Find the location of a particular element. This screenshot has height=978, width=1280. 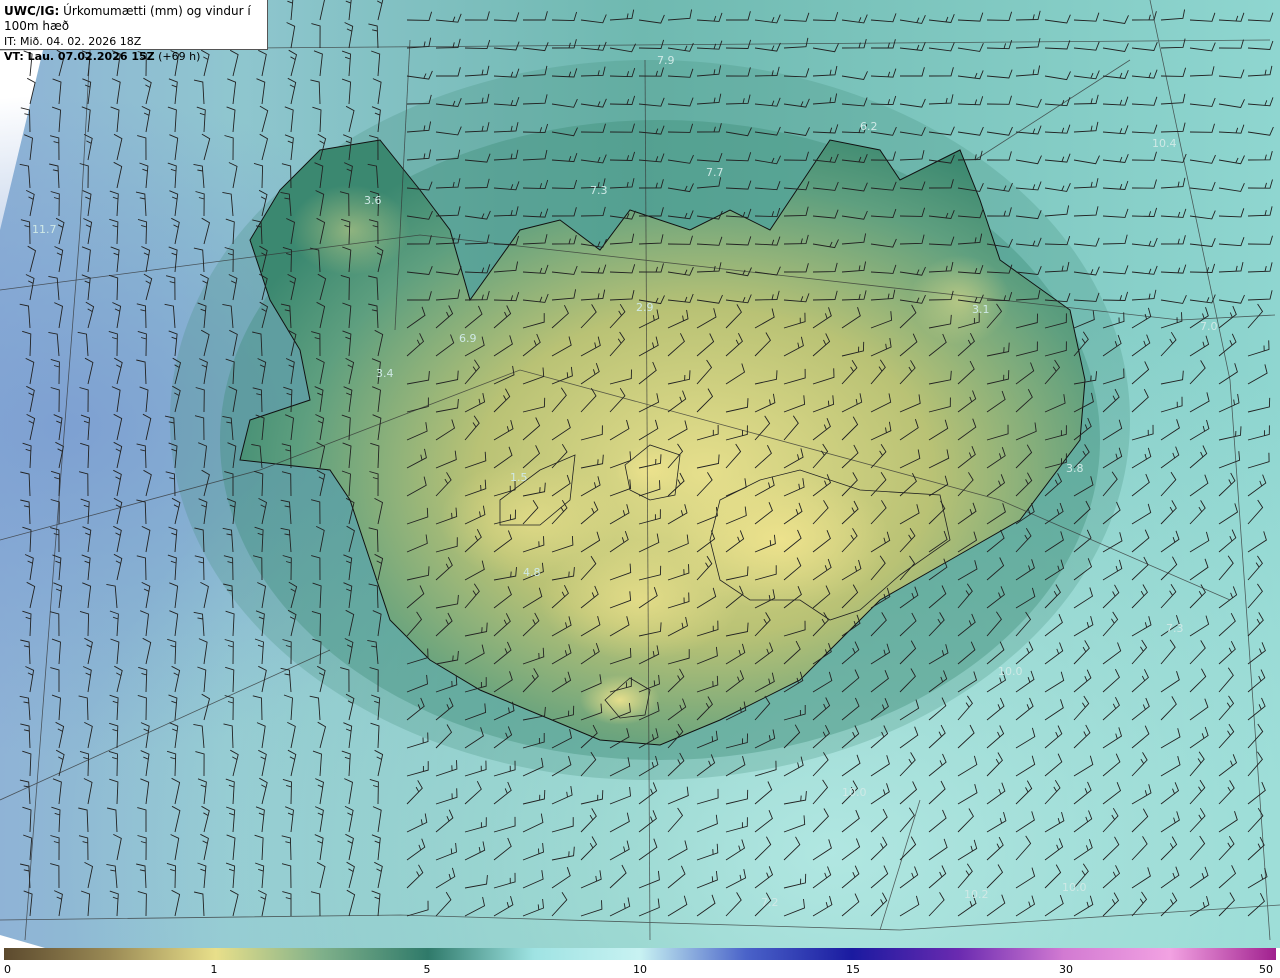

legend-ticks: 0 1 5 10 15 30 50 is located at coordinates (640, 970).